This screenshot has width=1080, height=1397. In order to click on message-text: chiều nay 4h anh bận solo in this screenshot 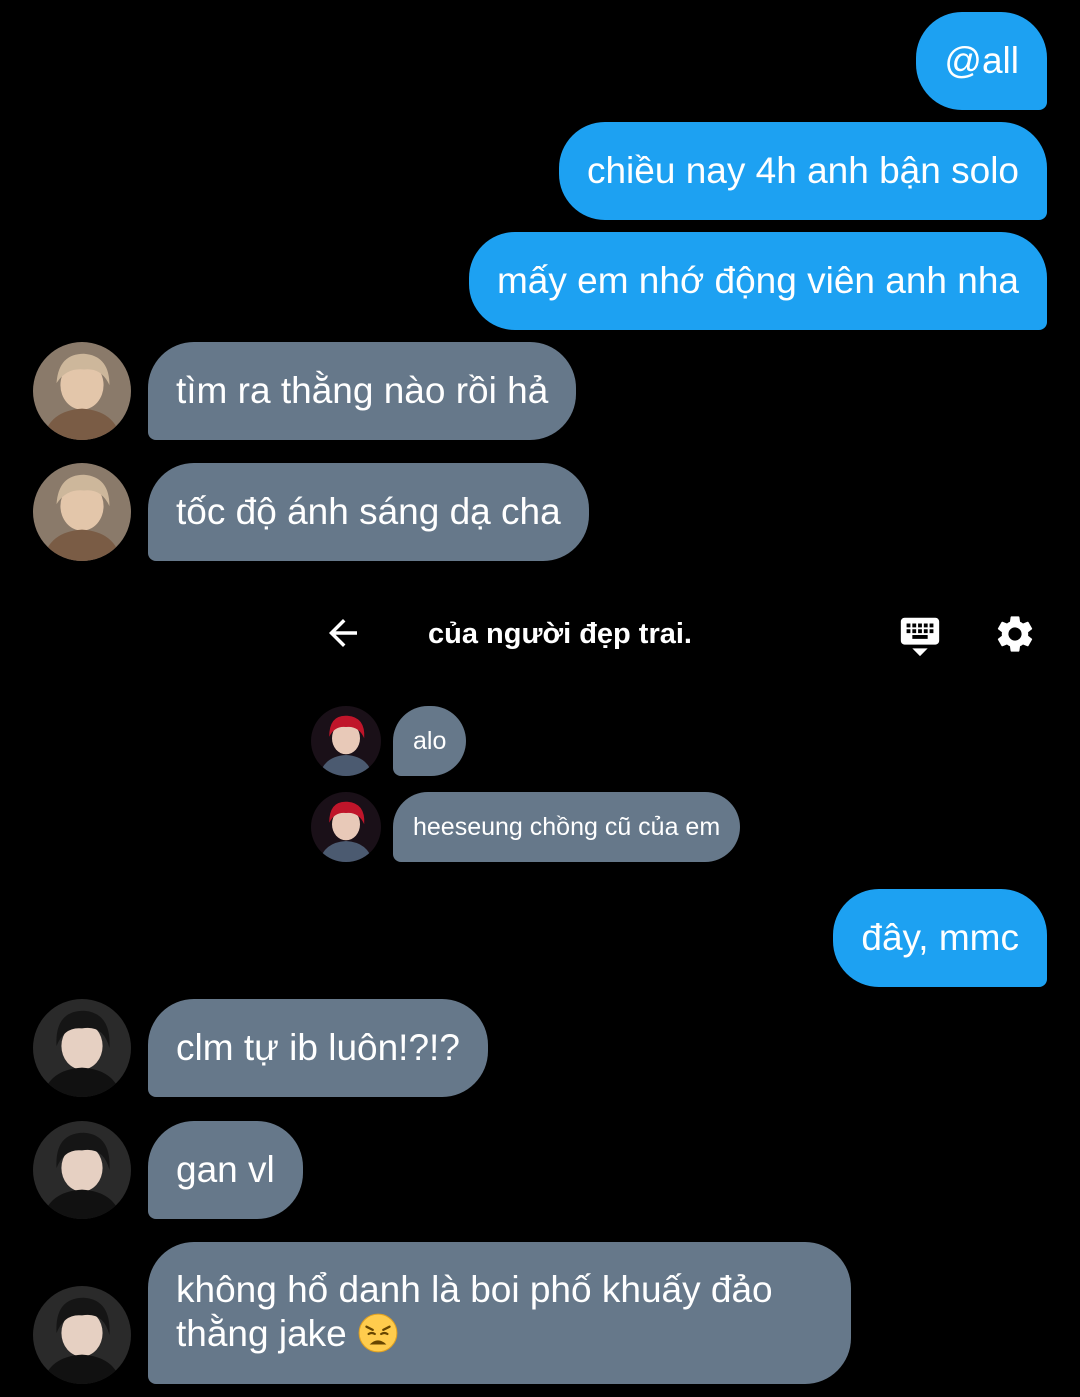, I will do `click(802, 170)`.